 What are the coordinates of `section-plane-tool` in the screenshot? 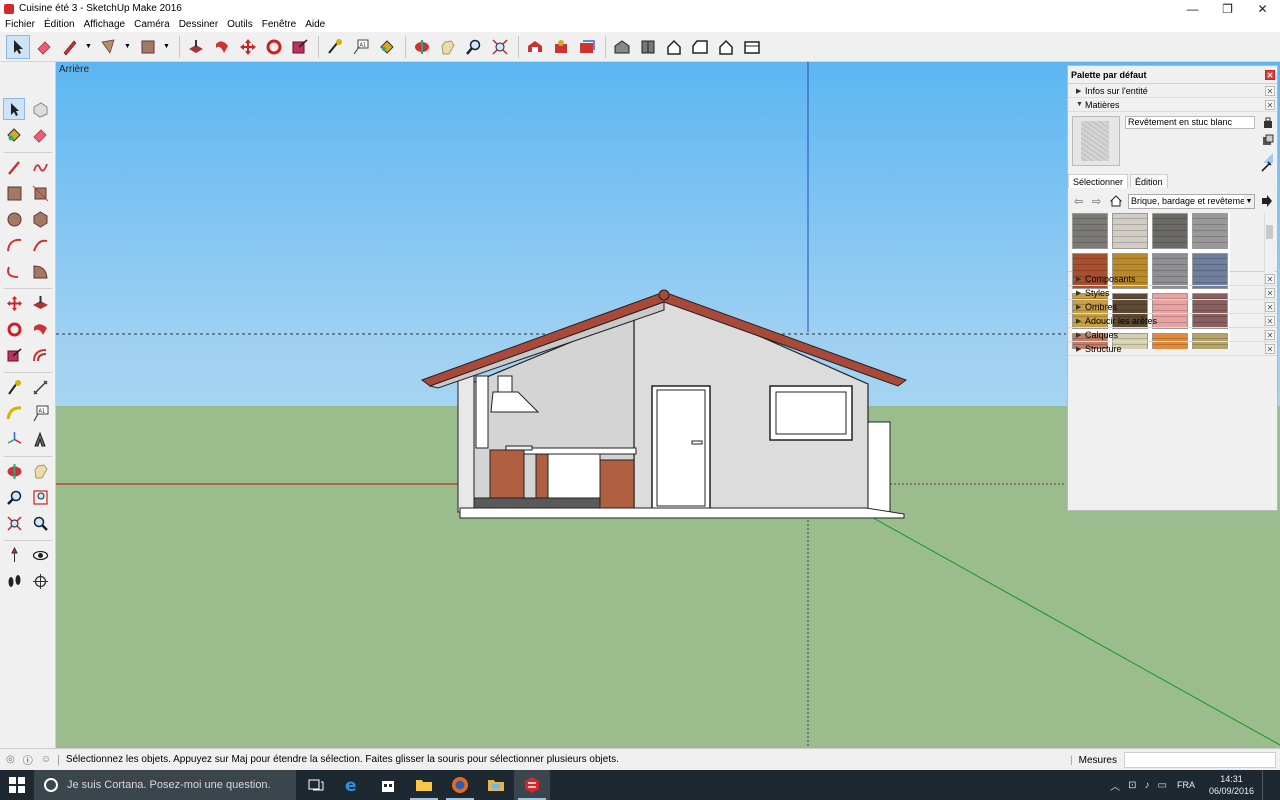 It's located at (40, 581).